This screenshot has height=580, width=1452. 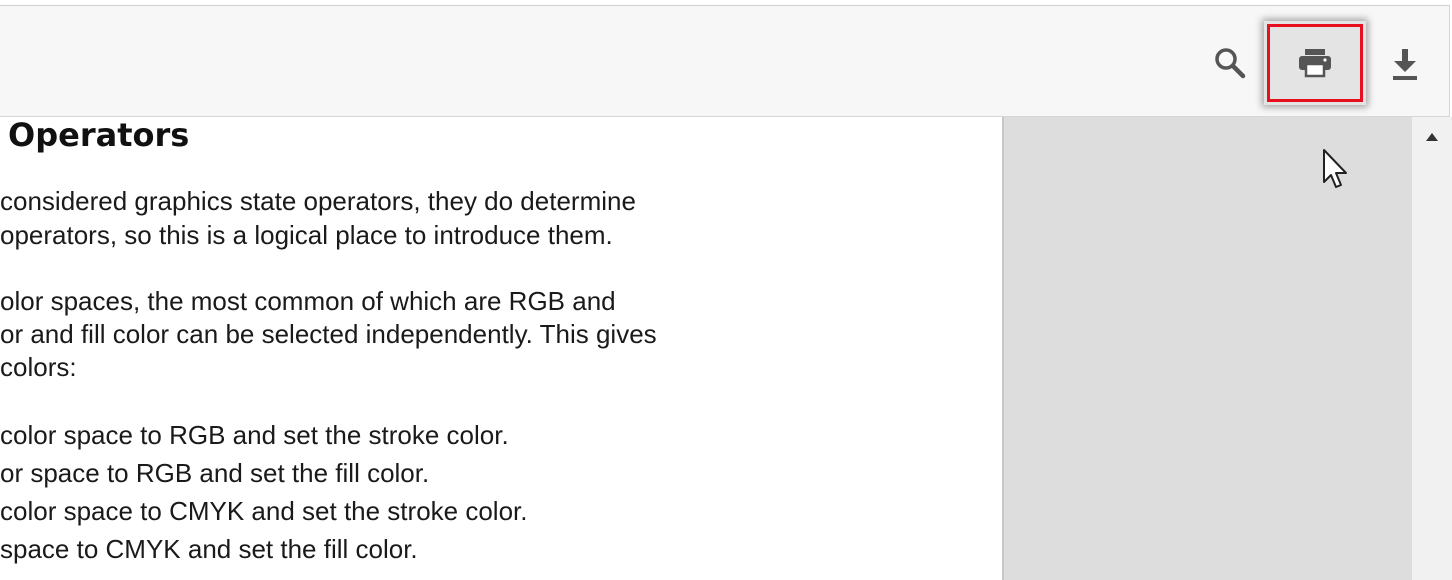 I want to click on print-button, so click(x=1315, y=63).